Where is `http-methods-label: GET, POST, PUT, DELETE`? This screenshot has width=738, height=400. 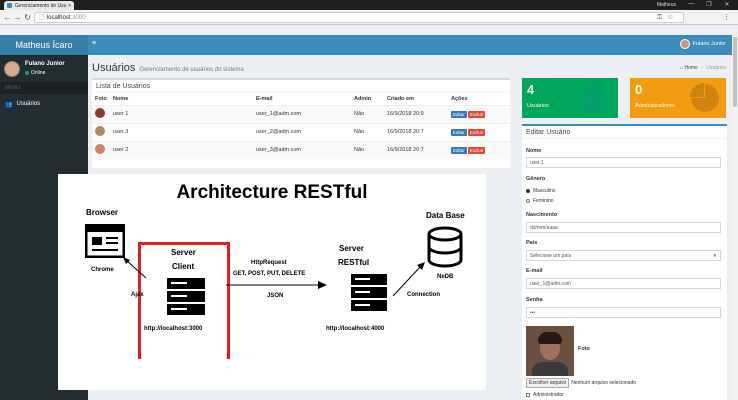
http-methods-label: GET, POST, PUT, DELETE is located at coordinates (269, 274).